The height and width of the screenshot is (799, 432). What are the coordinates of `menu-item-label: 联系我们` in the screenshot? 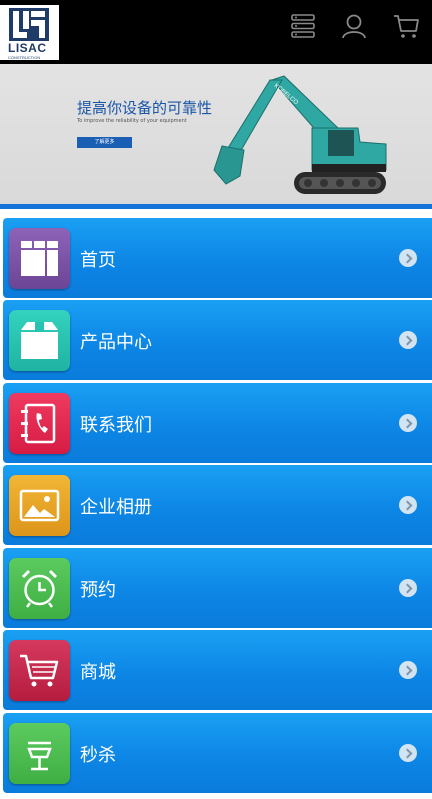 It's located at (116, 425).